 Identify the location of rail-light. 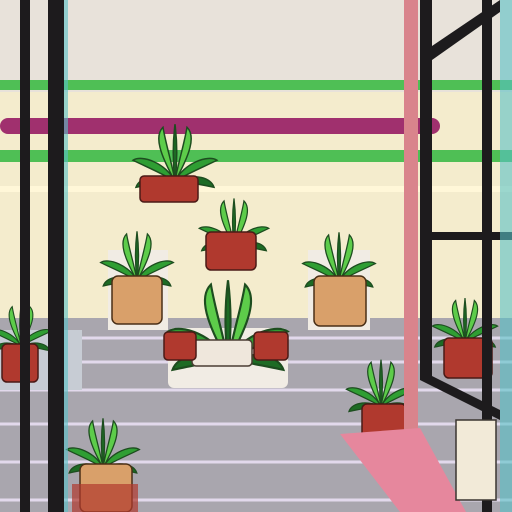
(256, 189).